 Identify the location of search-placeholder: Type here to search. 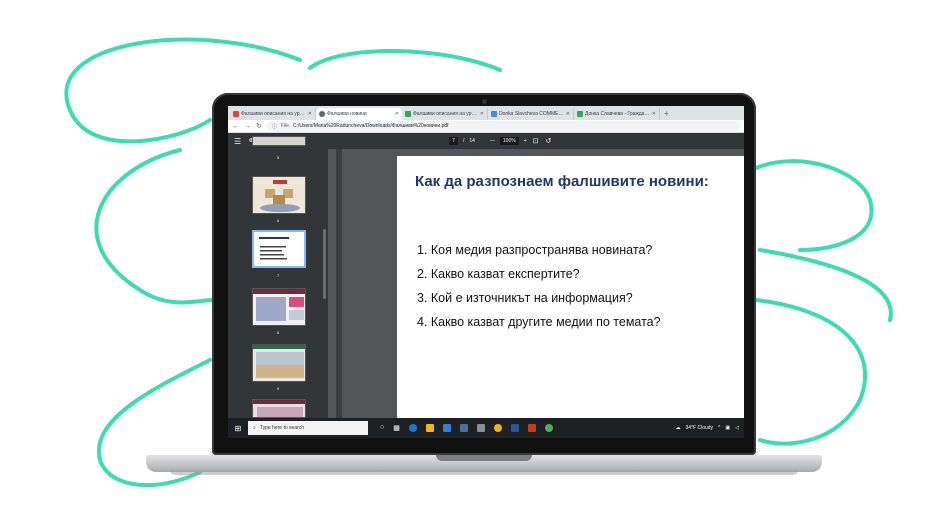
(282, 428).